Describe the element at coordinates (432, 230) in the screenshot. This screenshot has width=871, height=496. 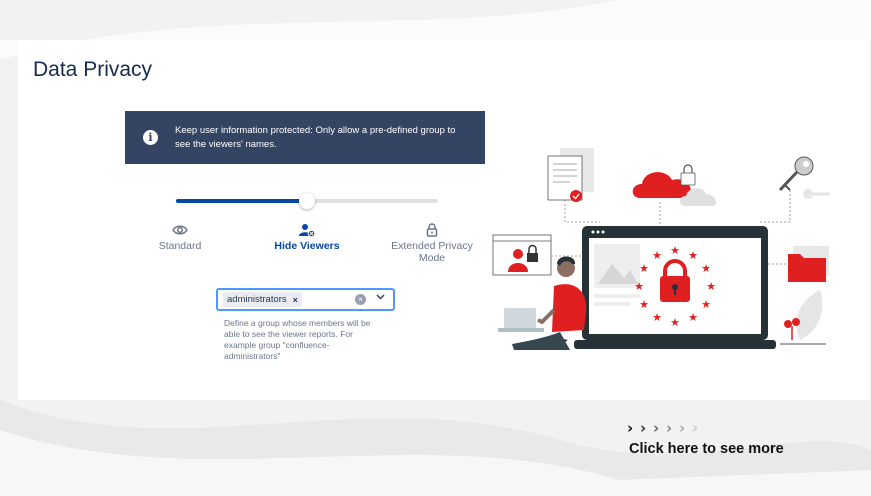
I see `lock-icon` at that location.